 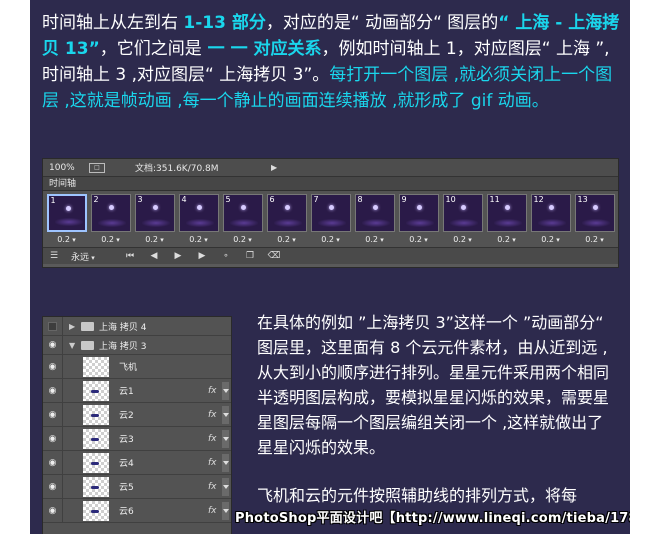 What do you see at coordinates (198, 213) in the screenshot?
I see `frame-thumbnail: 4` at bounding box center [198, 213].